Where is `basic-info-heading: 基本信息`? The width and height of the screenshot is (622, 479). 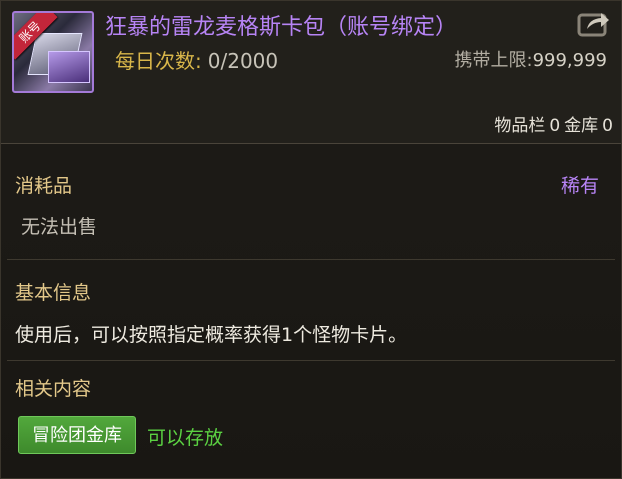
basic-info-heading: 基本信息 is located at coordinates (53, 293).